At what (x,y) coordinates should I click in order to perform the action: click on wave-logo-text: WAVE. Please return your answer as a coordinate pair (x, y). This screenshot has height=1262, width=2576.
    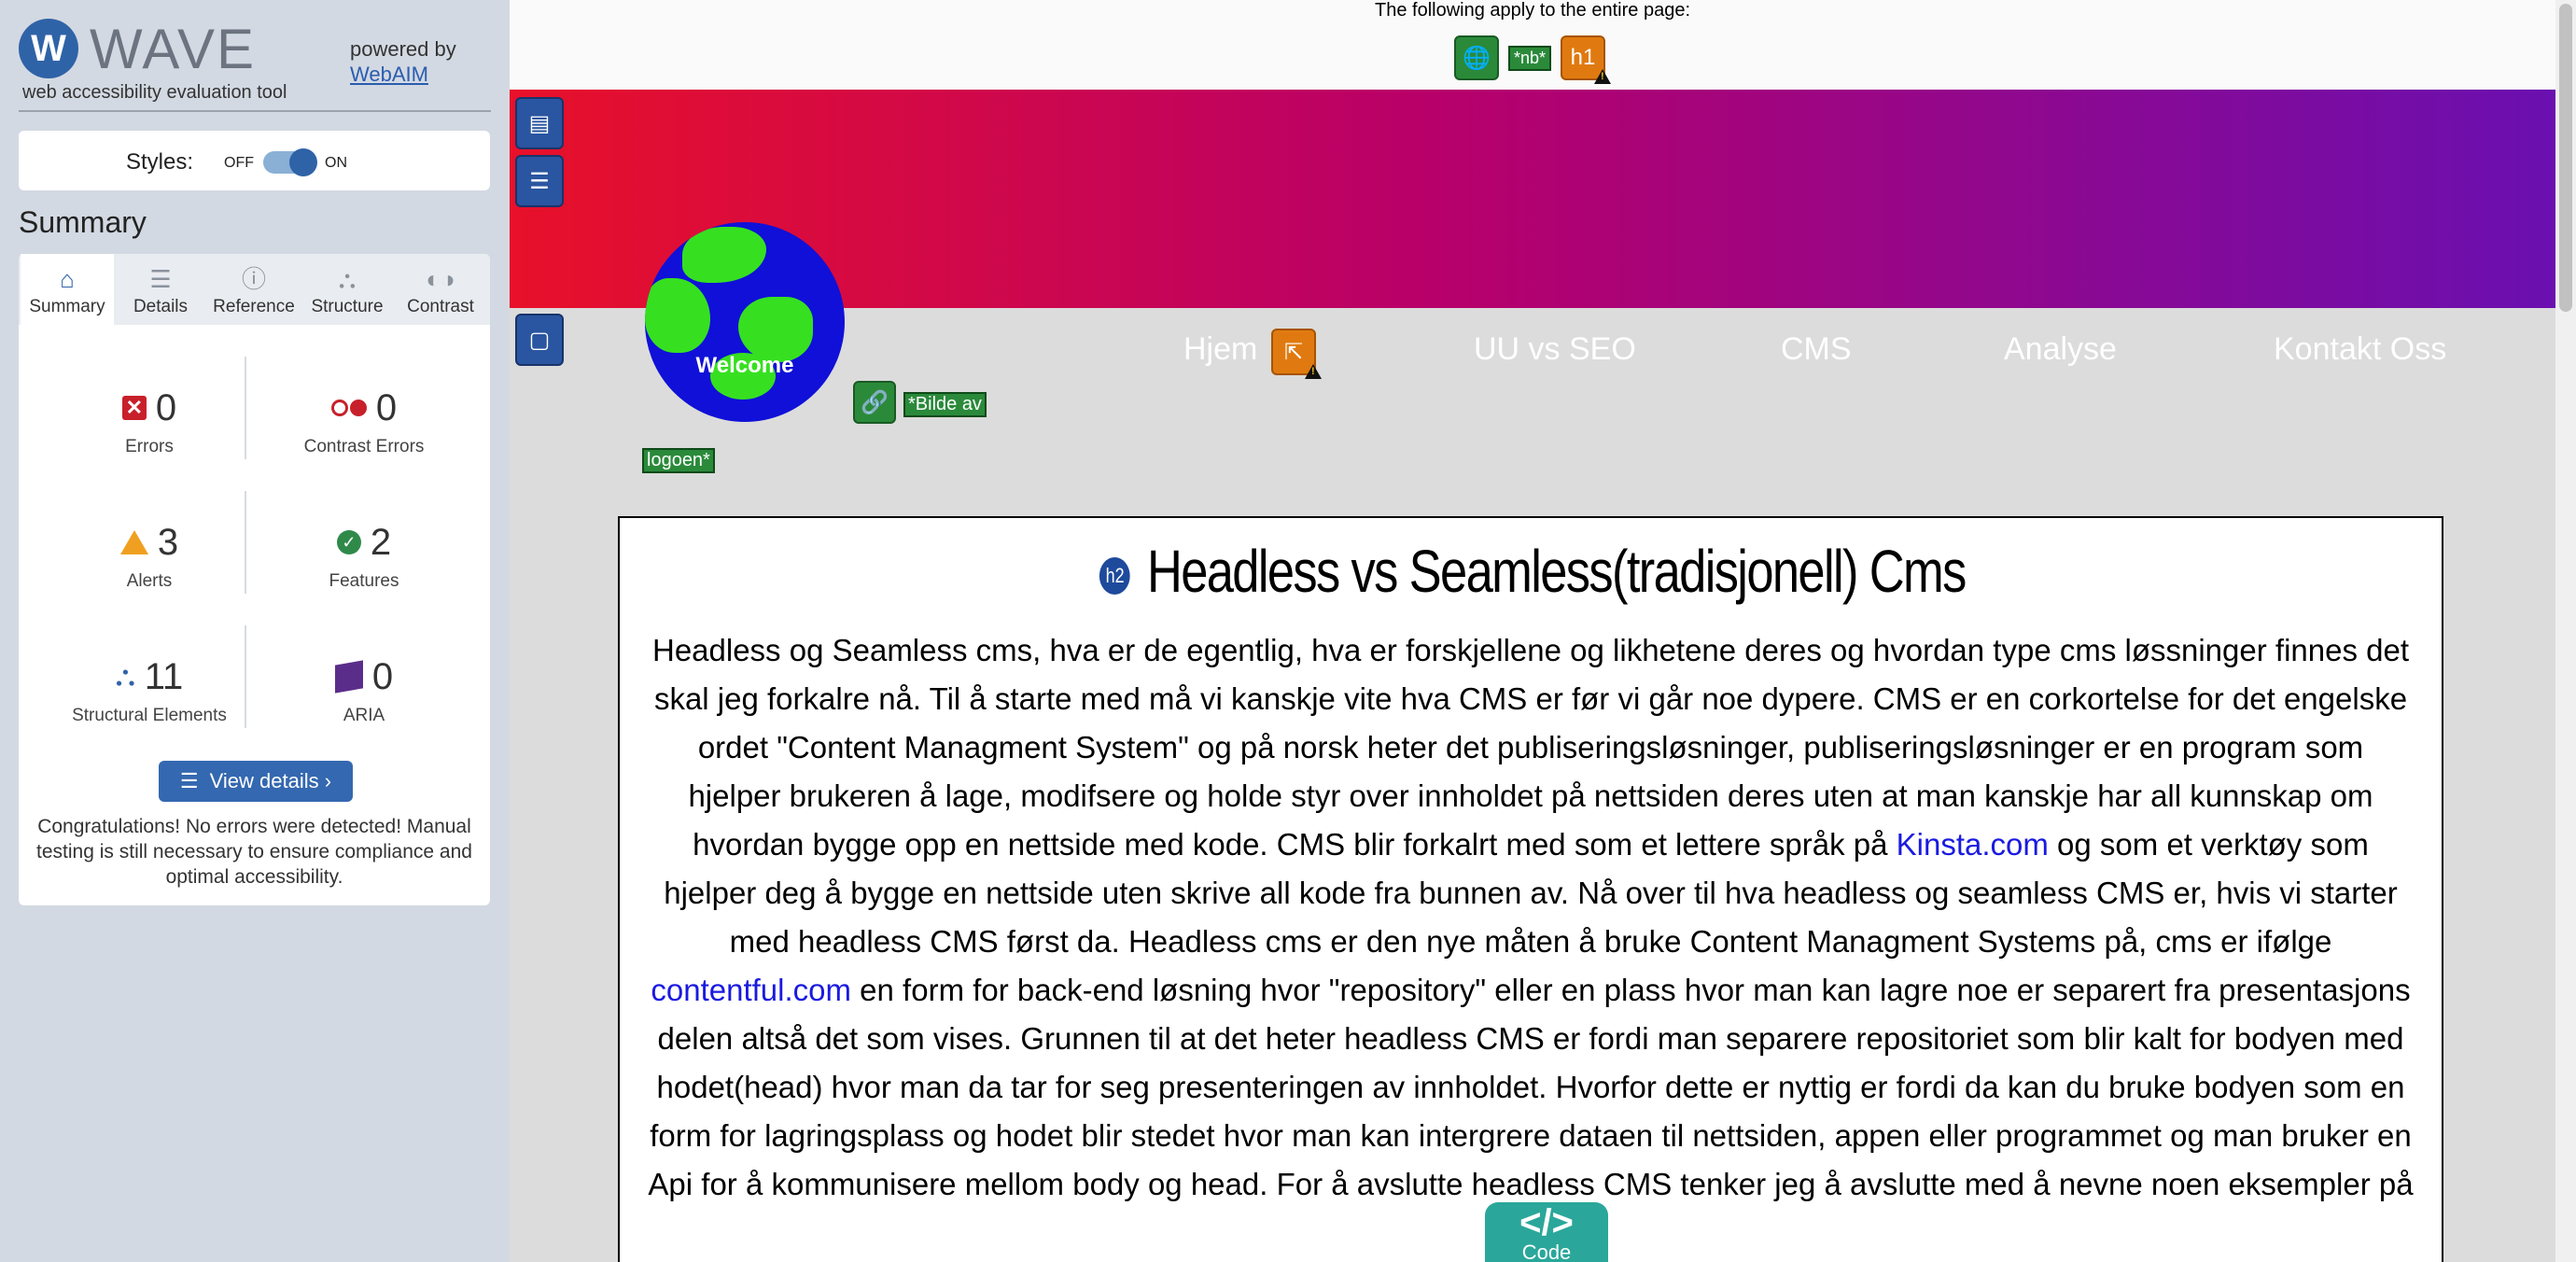
    Looking at the image, I should click on (173, 49).